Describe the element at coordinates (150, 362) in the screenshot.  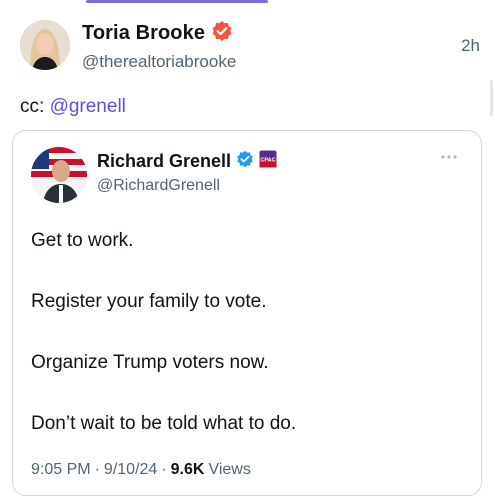
I see `quoted-post-line: Organize Trump voters now.` at that location.